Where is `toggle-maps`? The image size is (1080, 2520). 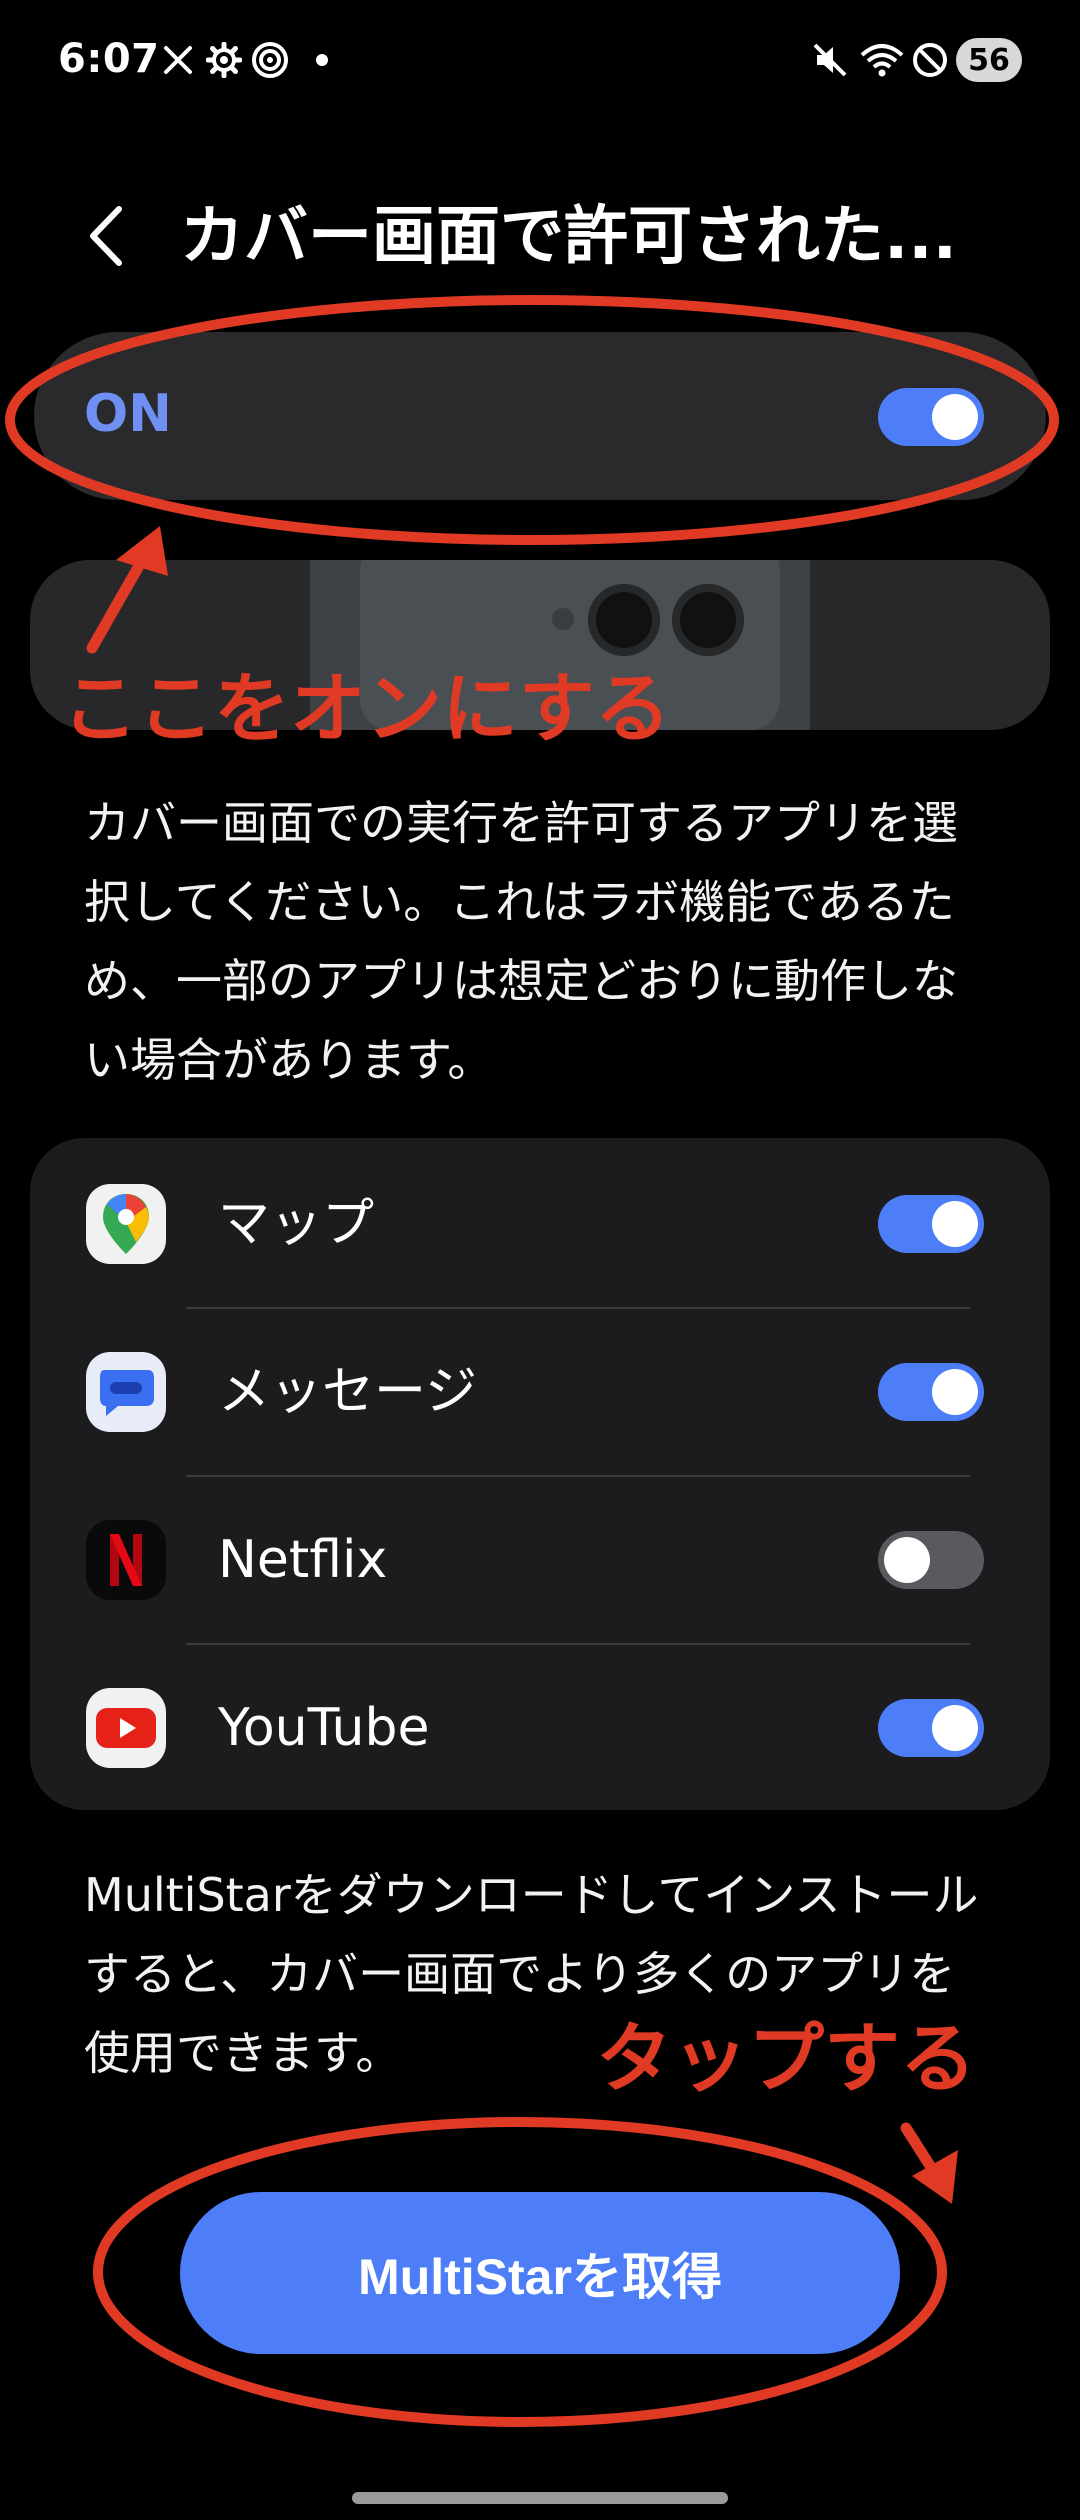 toggle-maps is located at coordinates (931, 1224).